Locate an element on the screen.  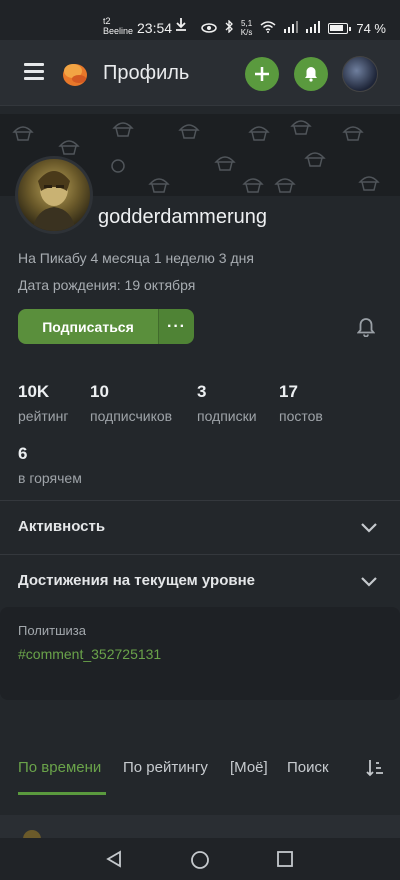
stat-label: в горячем is located at coordinates (50, 478).